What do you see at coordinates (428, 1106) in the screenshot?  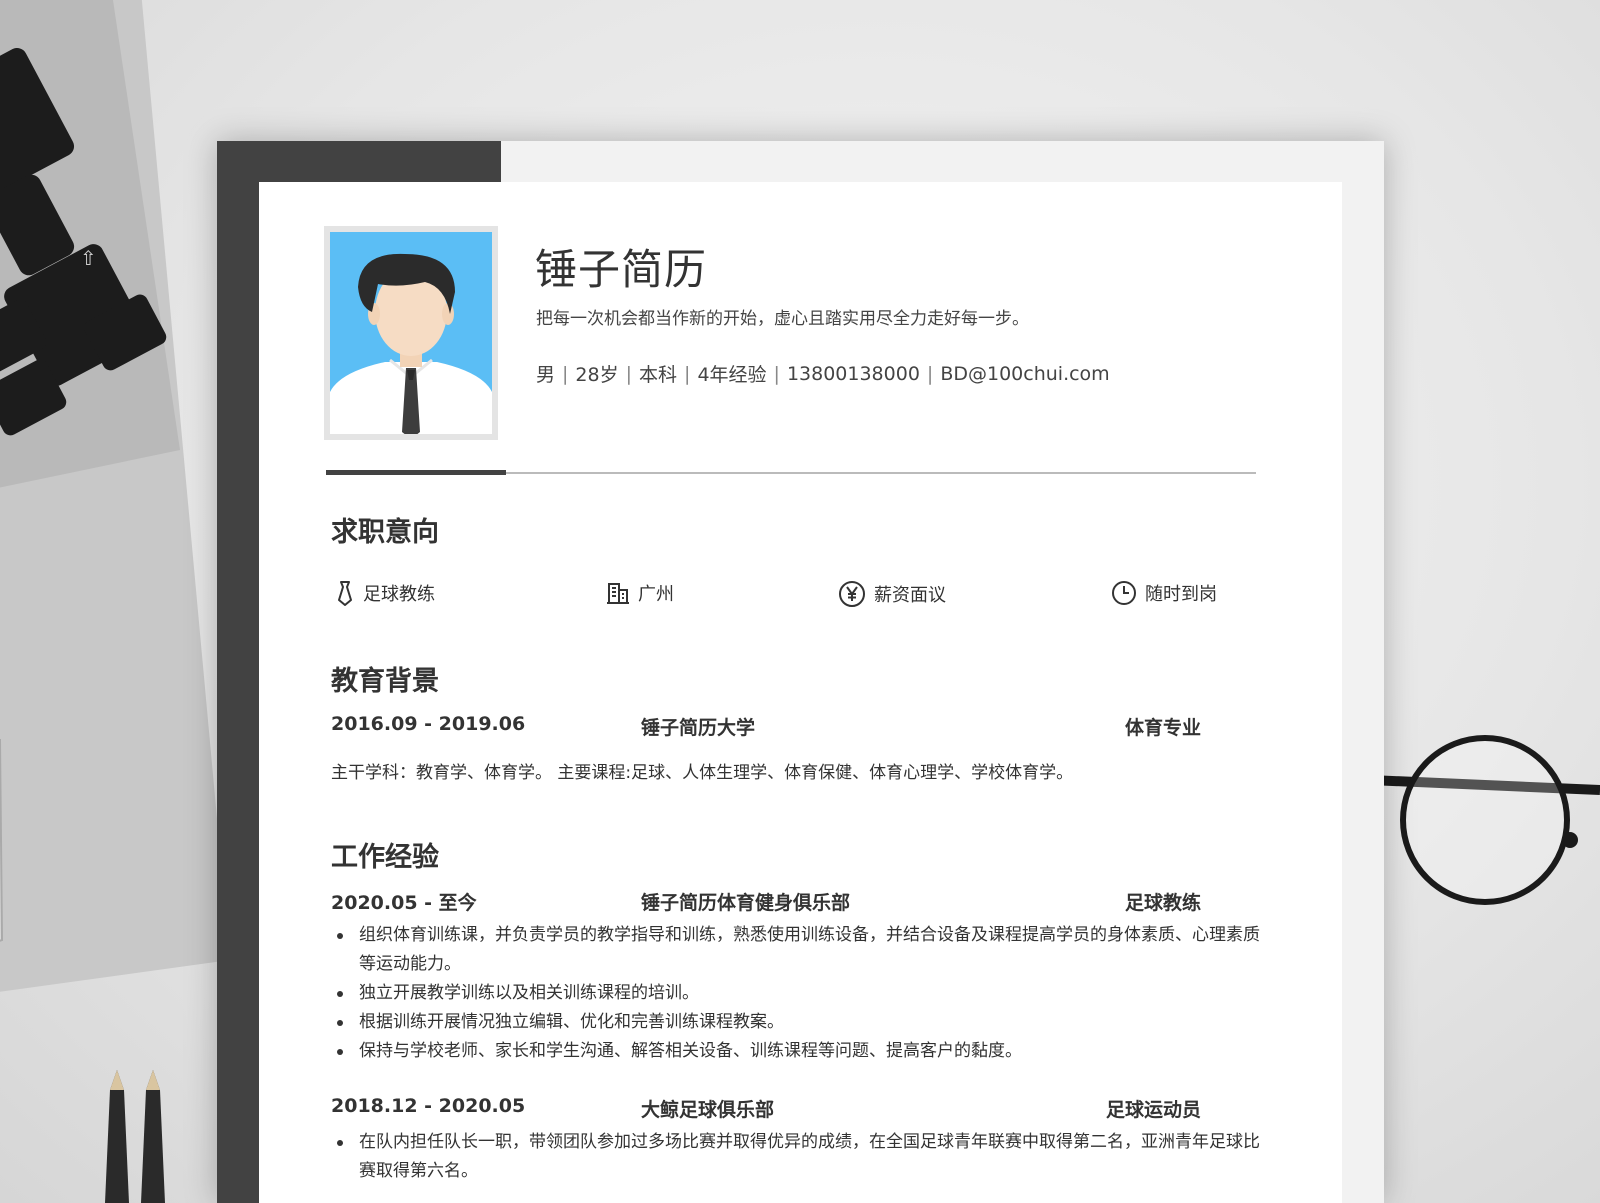 I see `work-period: 2018.12 - 2020.05` at bounding box center [428, 1106].